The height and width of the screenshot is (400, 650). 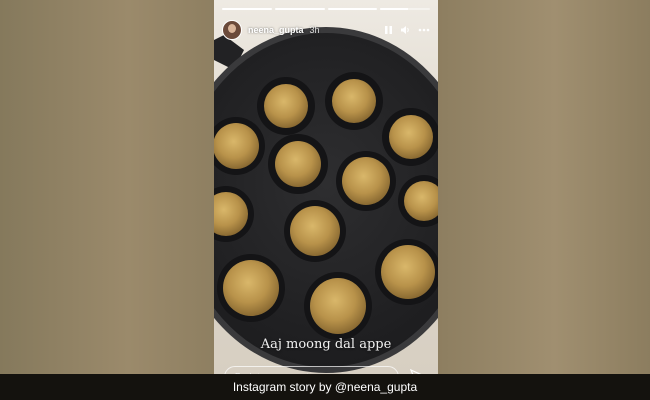 What do you see at coordinates (276, 30) in the screenshot?
I see `story-username: neena_gupta` at bounding box center [276, 30].